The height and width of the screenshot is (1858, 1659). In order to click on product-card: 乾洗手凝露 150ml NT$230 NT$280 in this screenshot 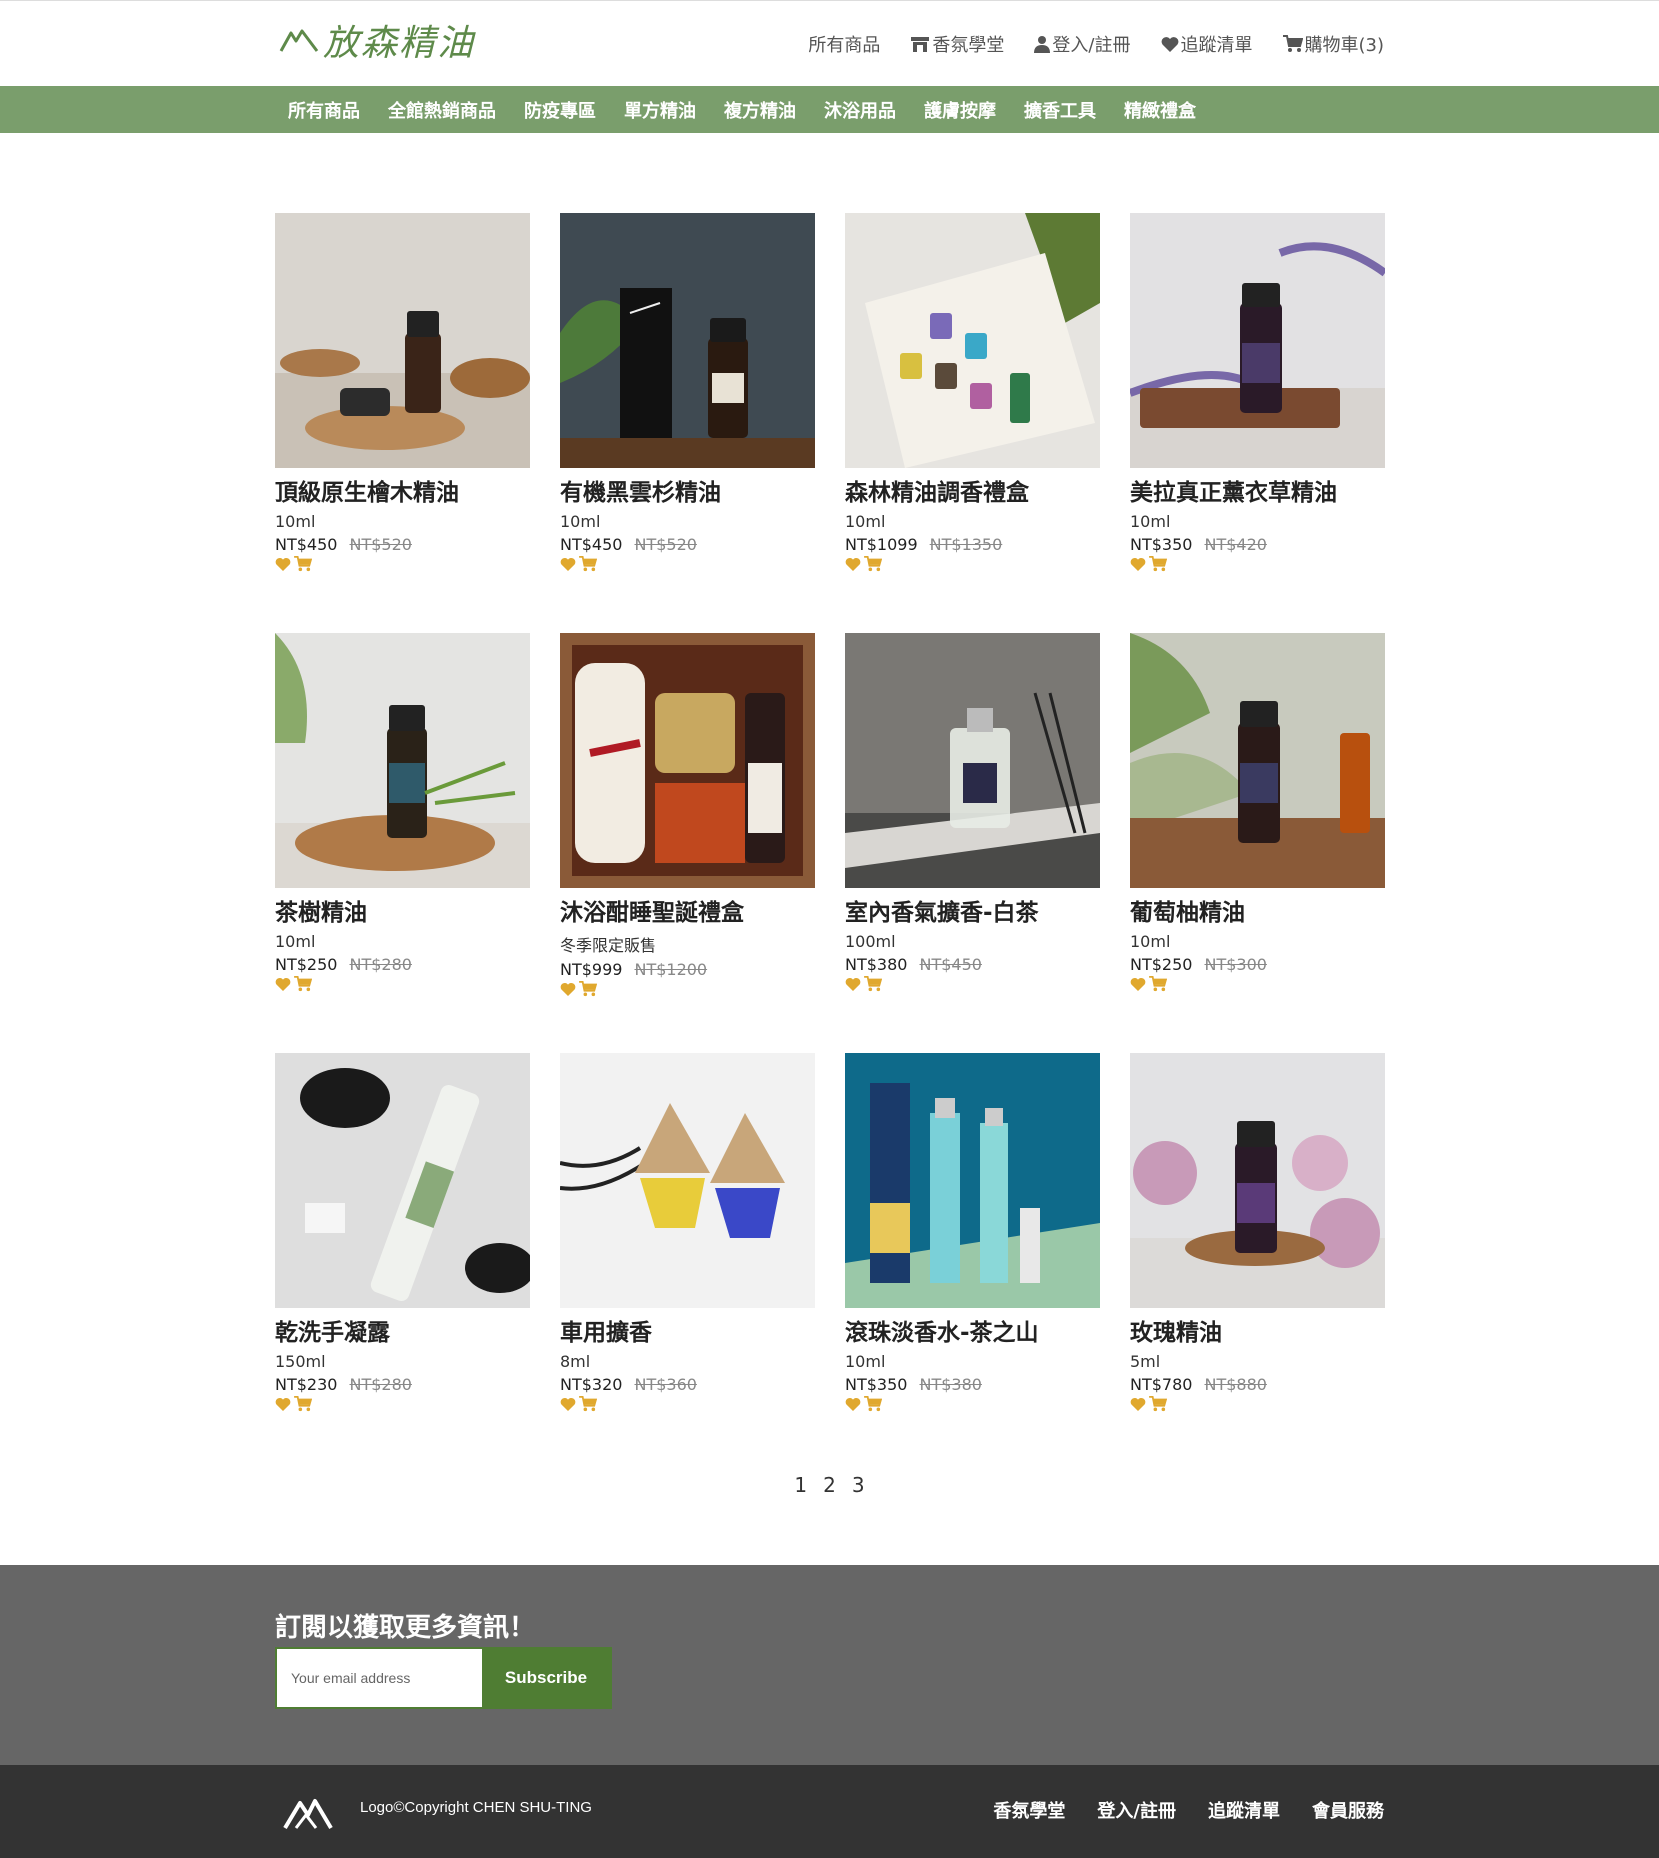, I will do `click(402, 1238)`.